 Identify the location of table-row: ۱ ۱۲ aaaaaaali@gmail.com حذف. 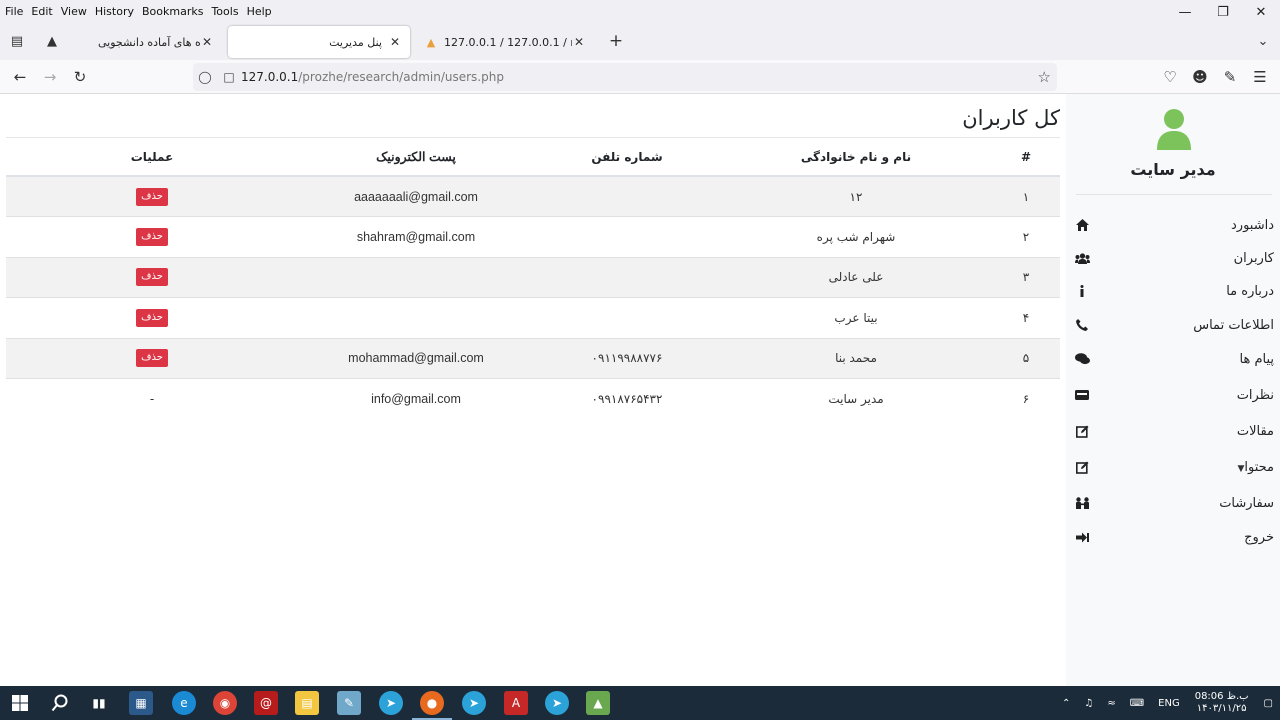
(533, 196).